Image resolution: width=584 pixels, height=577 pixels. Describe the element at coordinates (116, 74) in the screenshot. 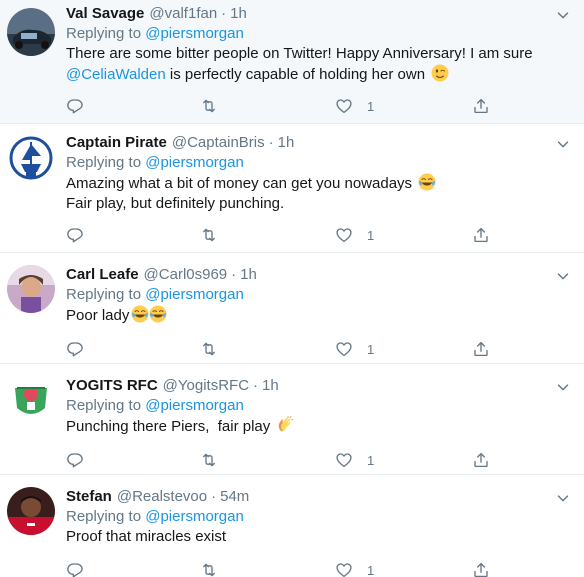

I see `mention-link: @CeliaWalden` at that location.